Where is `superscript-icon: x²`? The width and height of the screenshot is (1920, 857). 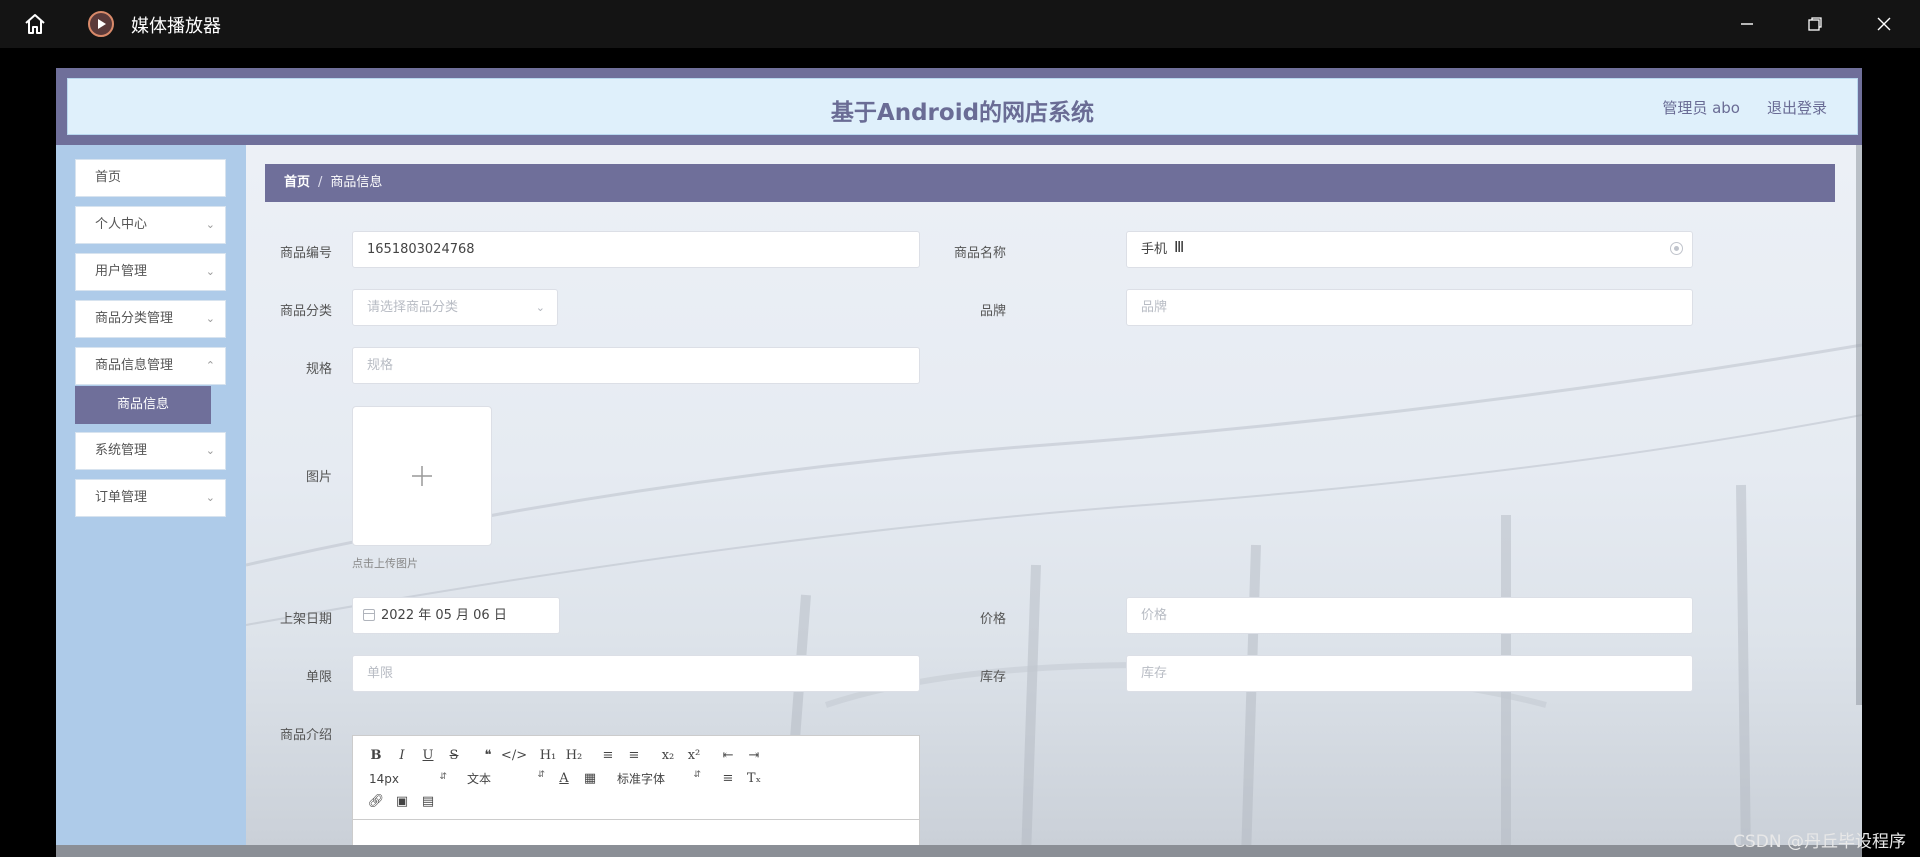 superscript-icon: x² is located at coordinates (694, 756).